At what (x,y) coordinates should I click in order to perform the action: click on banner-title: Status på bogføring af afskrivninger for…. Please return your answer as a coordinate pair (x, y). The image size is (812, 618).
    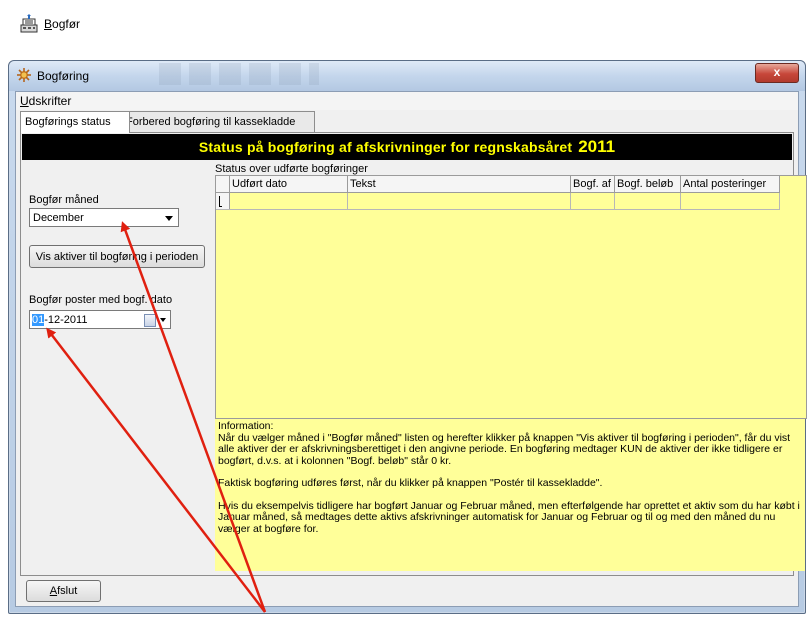
    Looking at the image, I should click on (385, 147).